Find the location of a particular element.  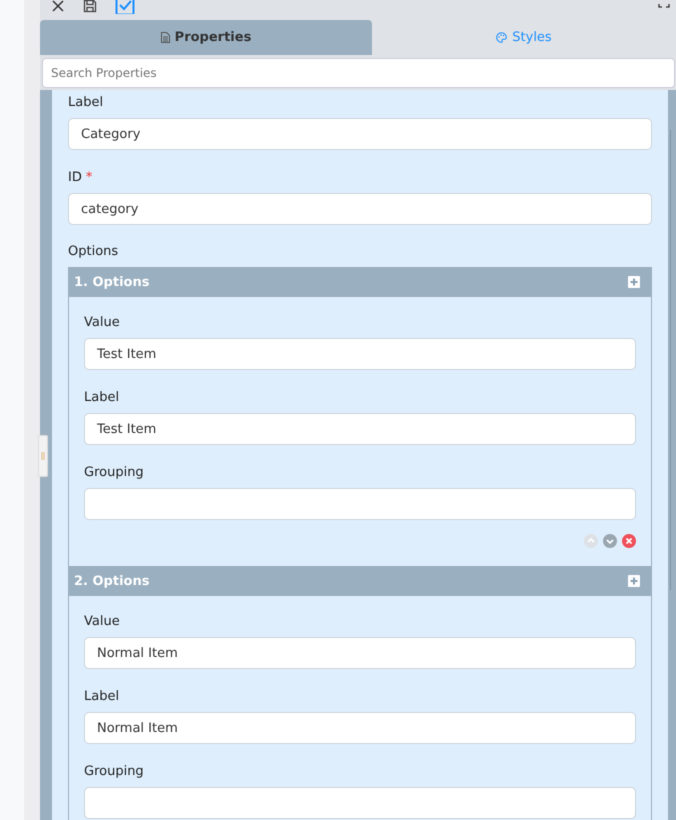

search-field: Search Properties is located at coordinates (358, 73).